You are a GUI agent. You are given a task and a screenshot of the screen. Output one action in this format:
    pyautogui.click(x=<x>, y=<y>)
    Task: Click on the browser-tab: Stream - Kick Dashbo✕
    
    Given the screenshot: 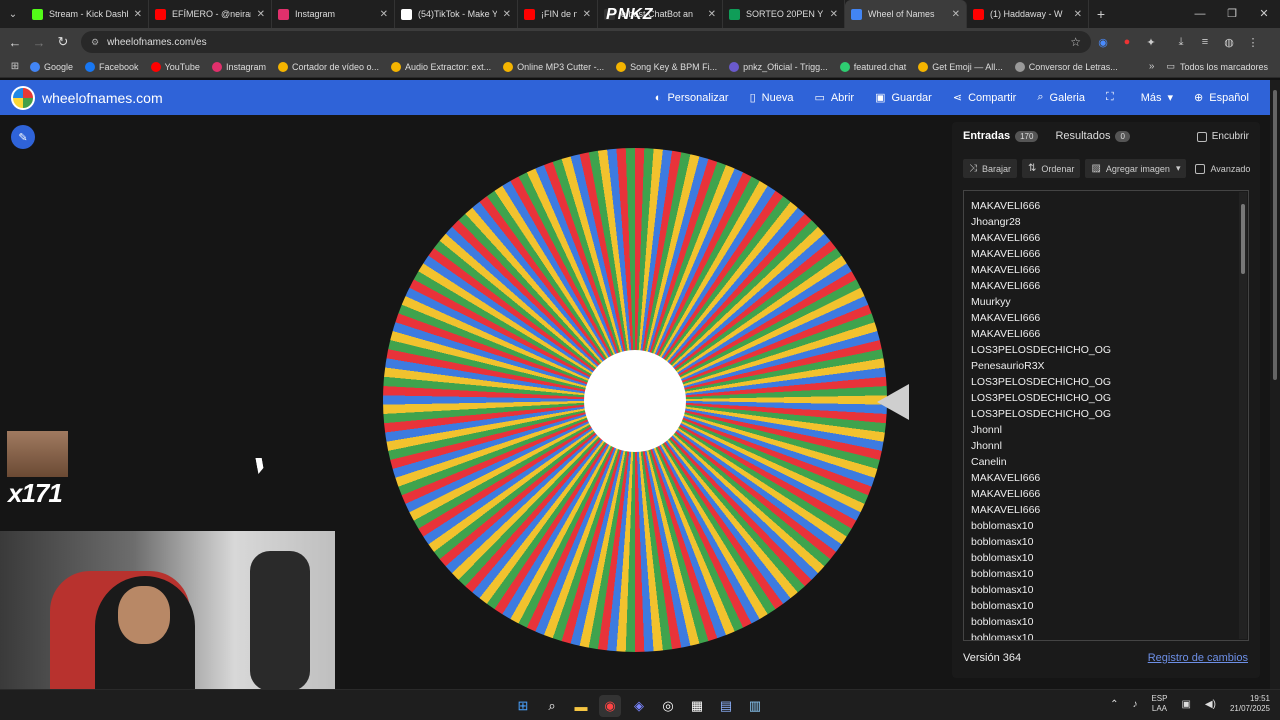 What is the action you would take?
    pyautogui.click(x=87, y=14)
    